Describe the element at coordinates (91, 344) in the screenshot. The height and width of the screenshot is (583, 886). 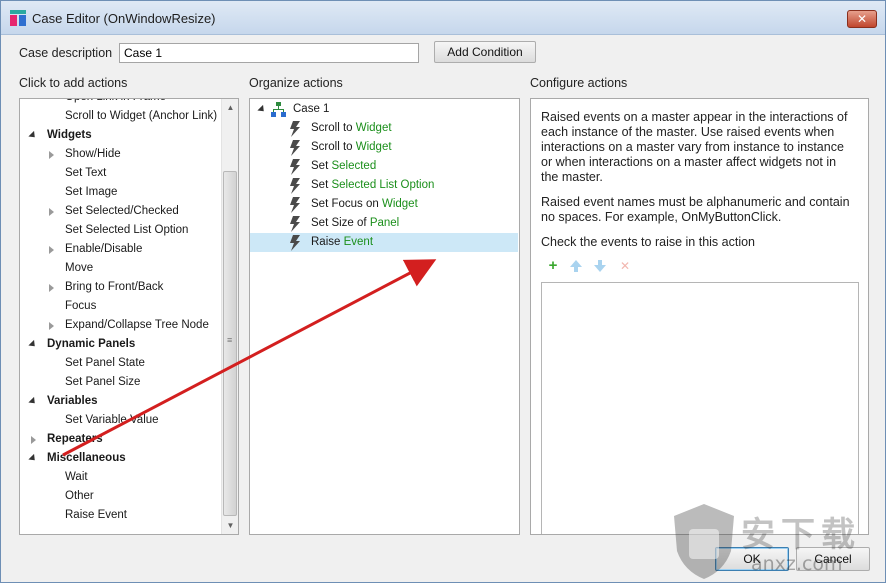
I see `action-tree-item-label: Dynamic Panels` at that location.